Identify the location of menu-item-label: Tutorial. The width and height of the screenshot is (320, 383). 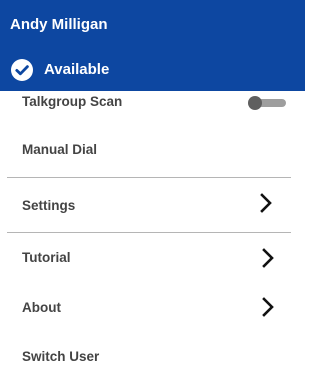
(46, 257).